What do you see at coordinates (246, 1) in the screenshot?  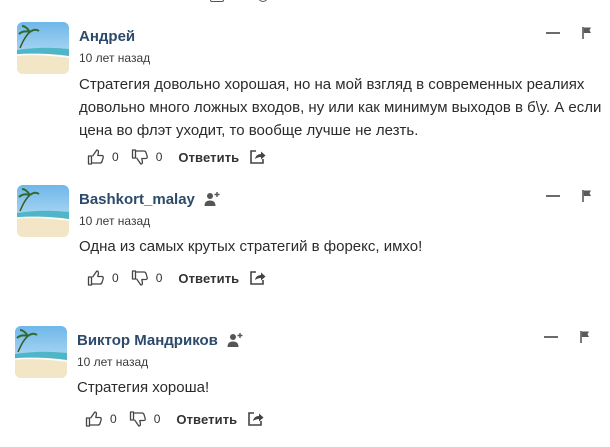 I see `previous-actions-clipped` at bounding box center [246, 1].